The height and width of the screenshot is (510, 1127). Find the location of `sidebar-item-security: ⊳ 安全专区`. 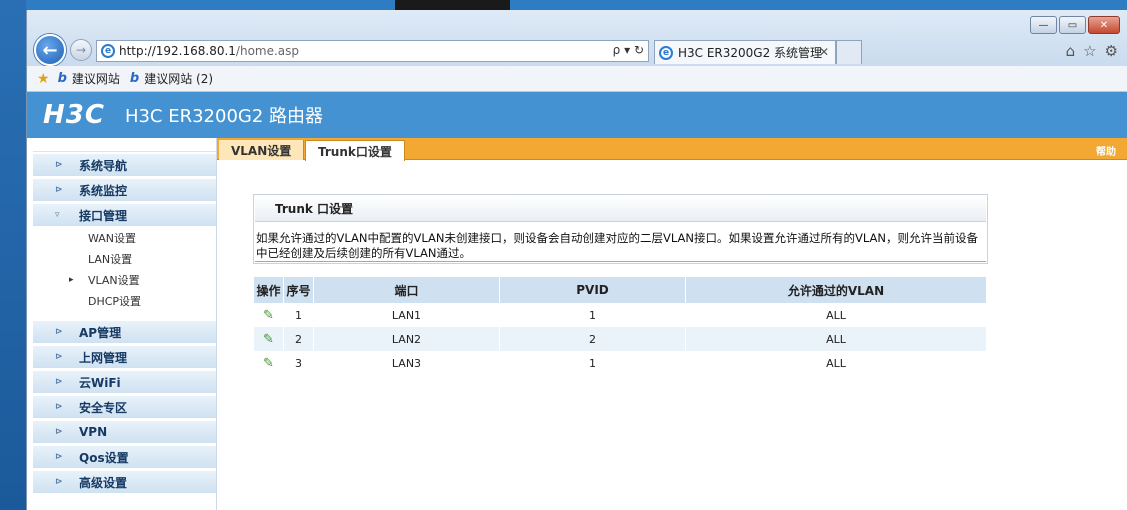

sidebar-item-security: ⊳ 安全专区 is located at coordinates (124, 407).